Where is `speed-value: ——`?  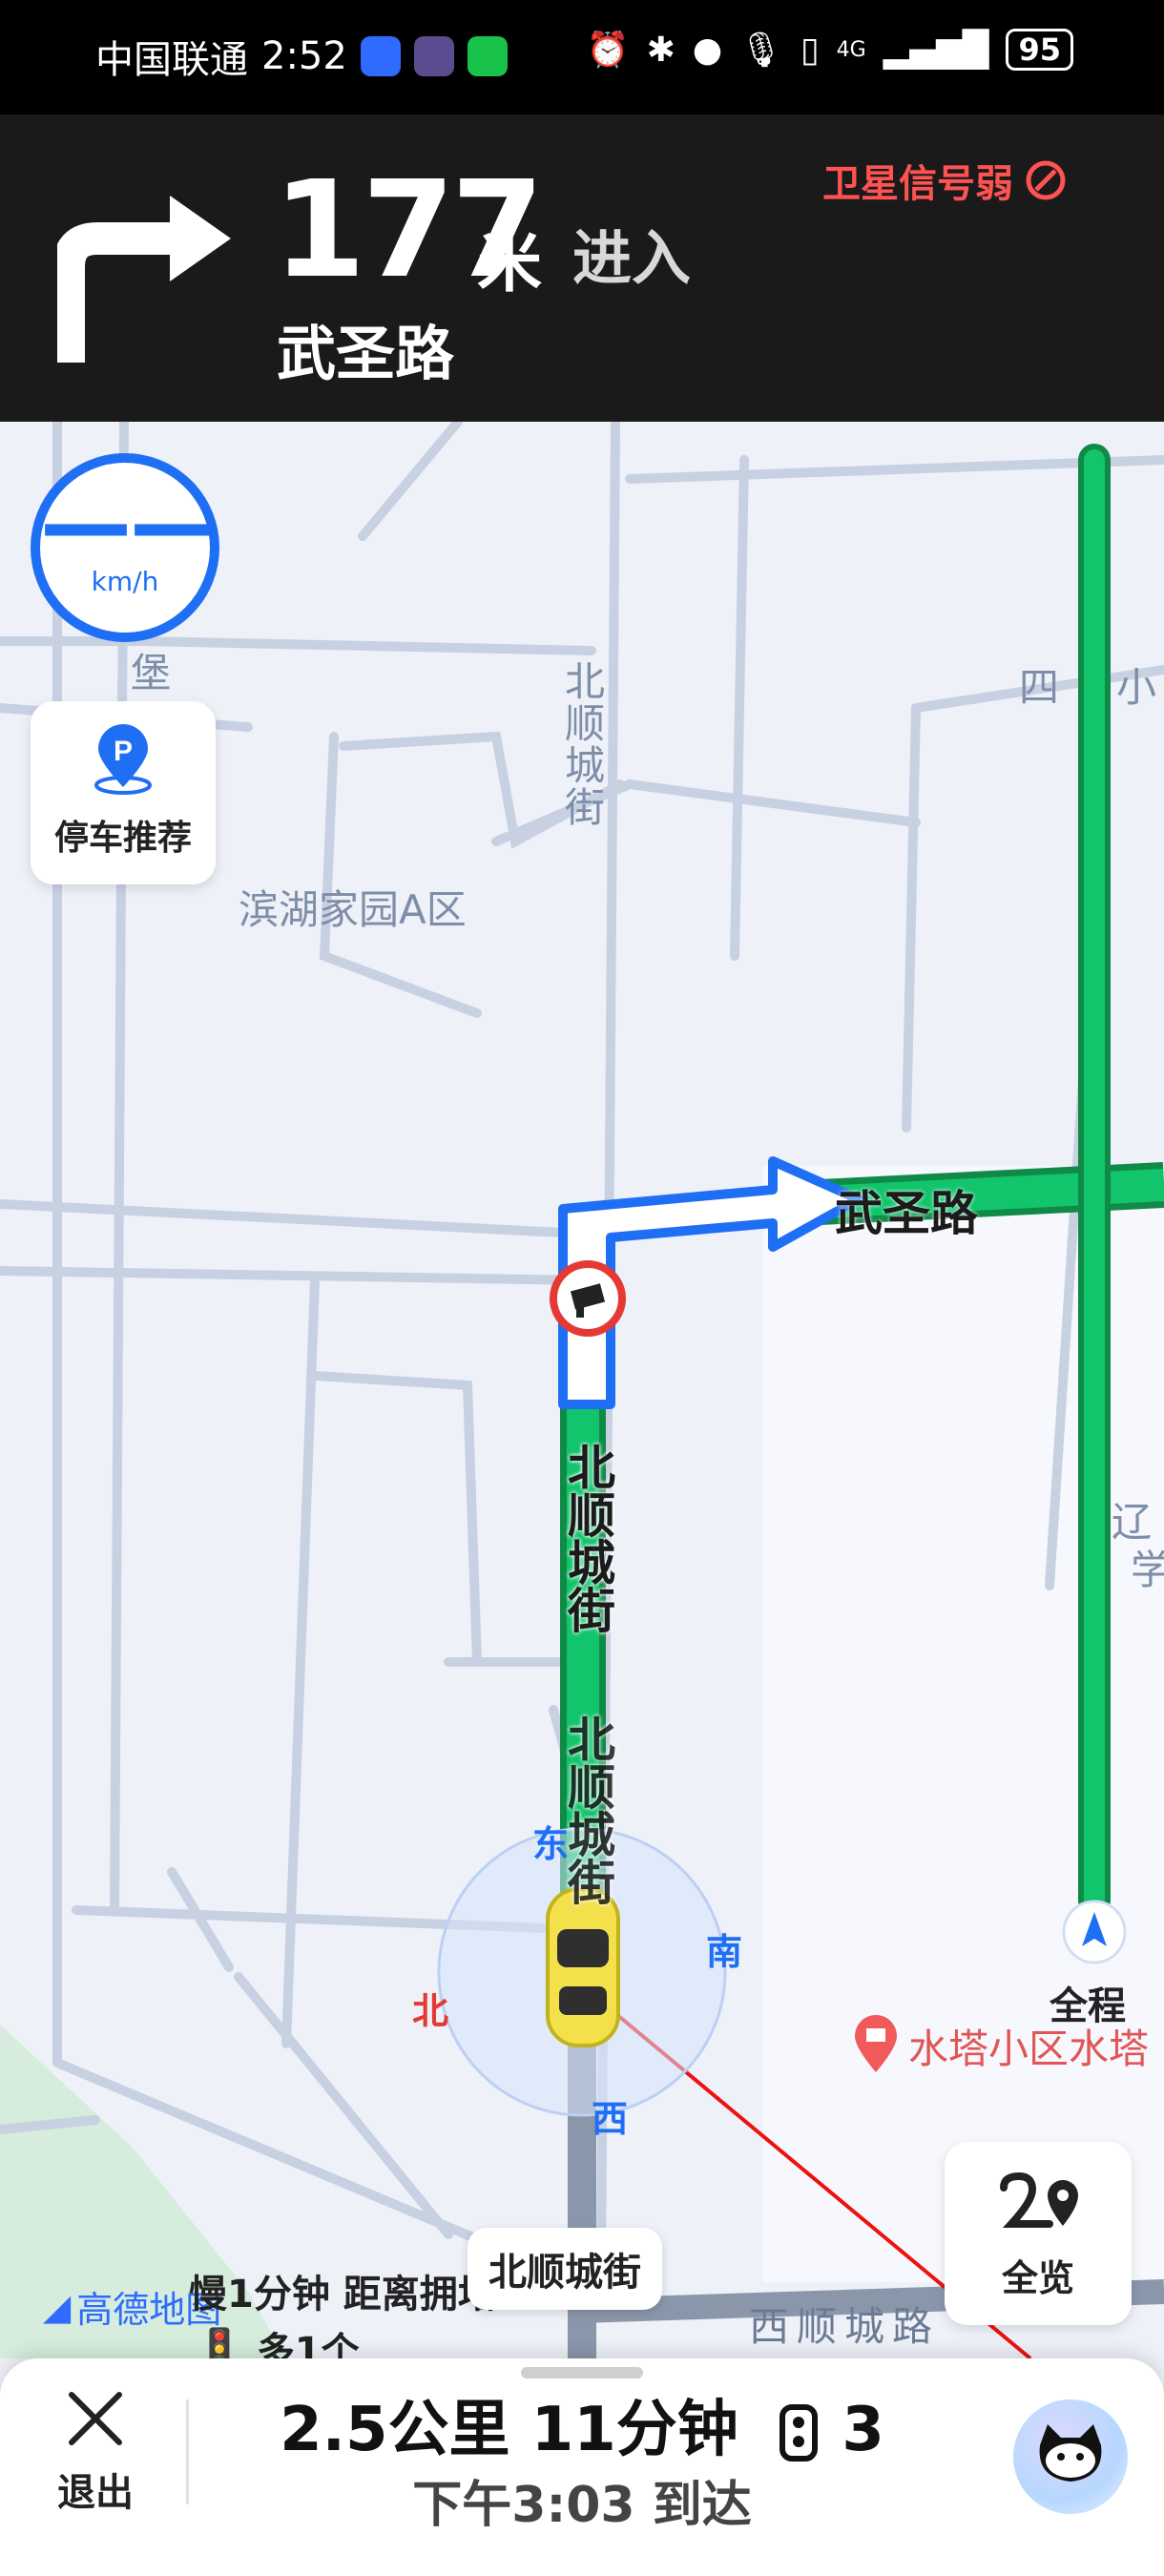 speed-value: —— is located at coordinates (130, 523).